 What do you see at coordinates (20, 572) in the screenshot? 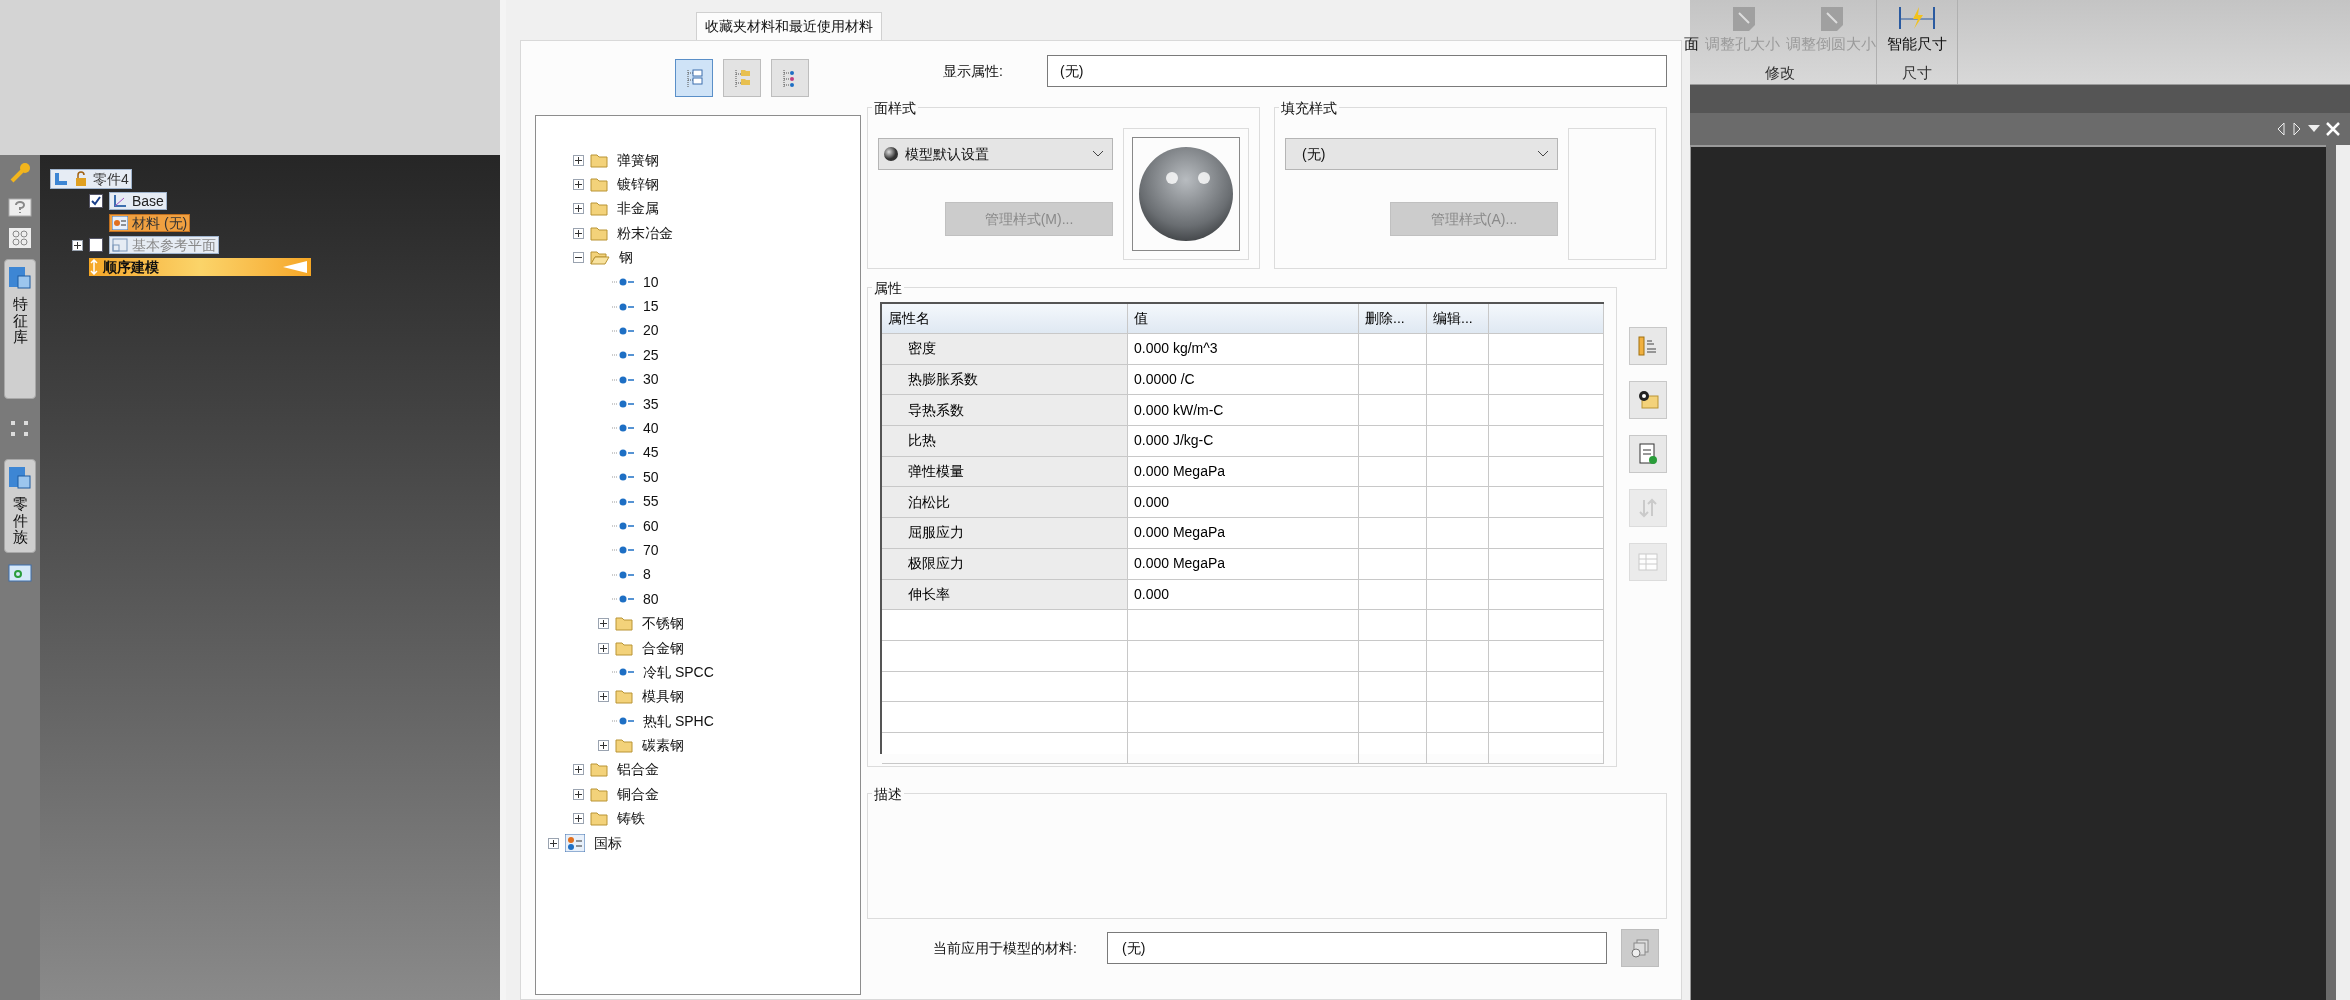
I see `picture-icon` at bounding box center [20, 572].